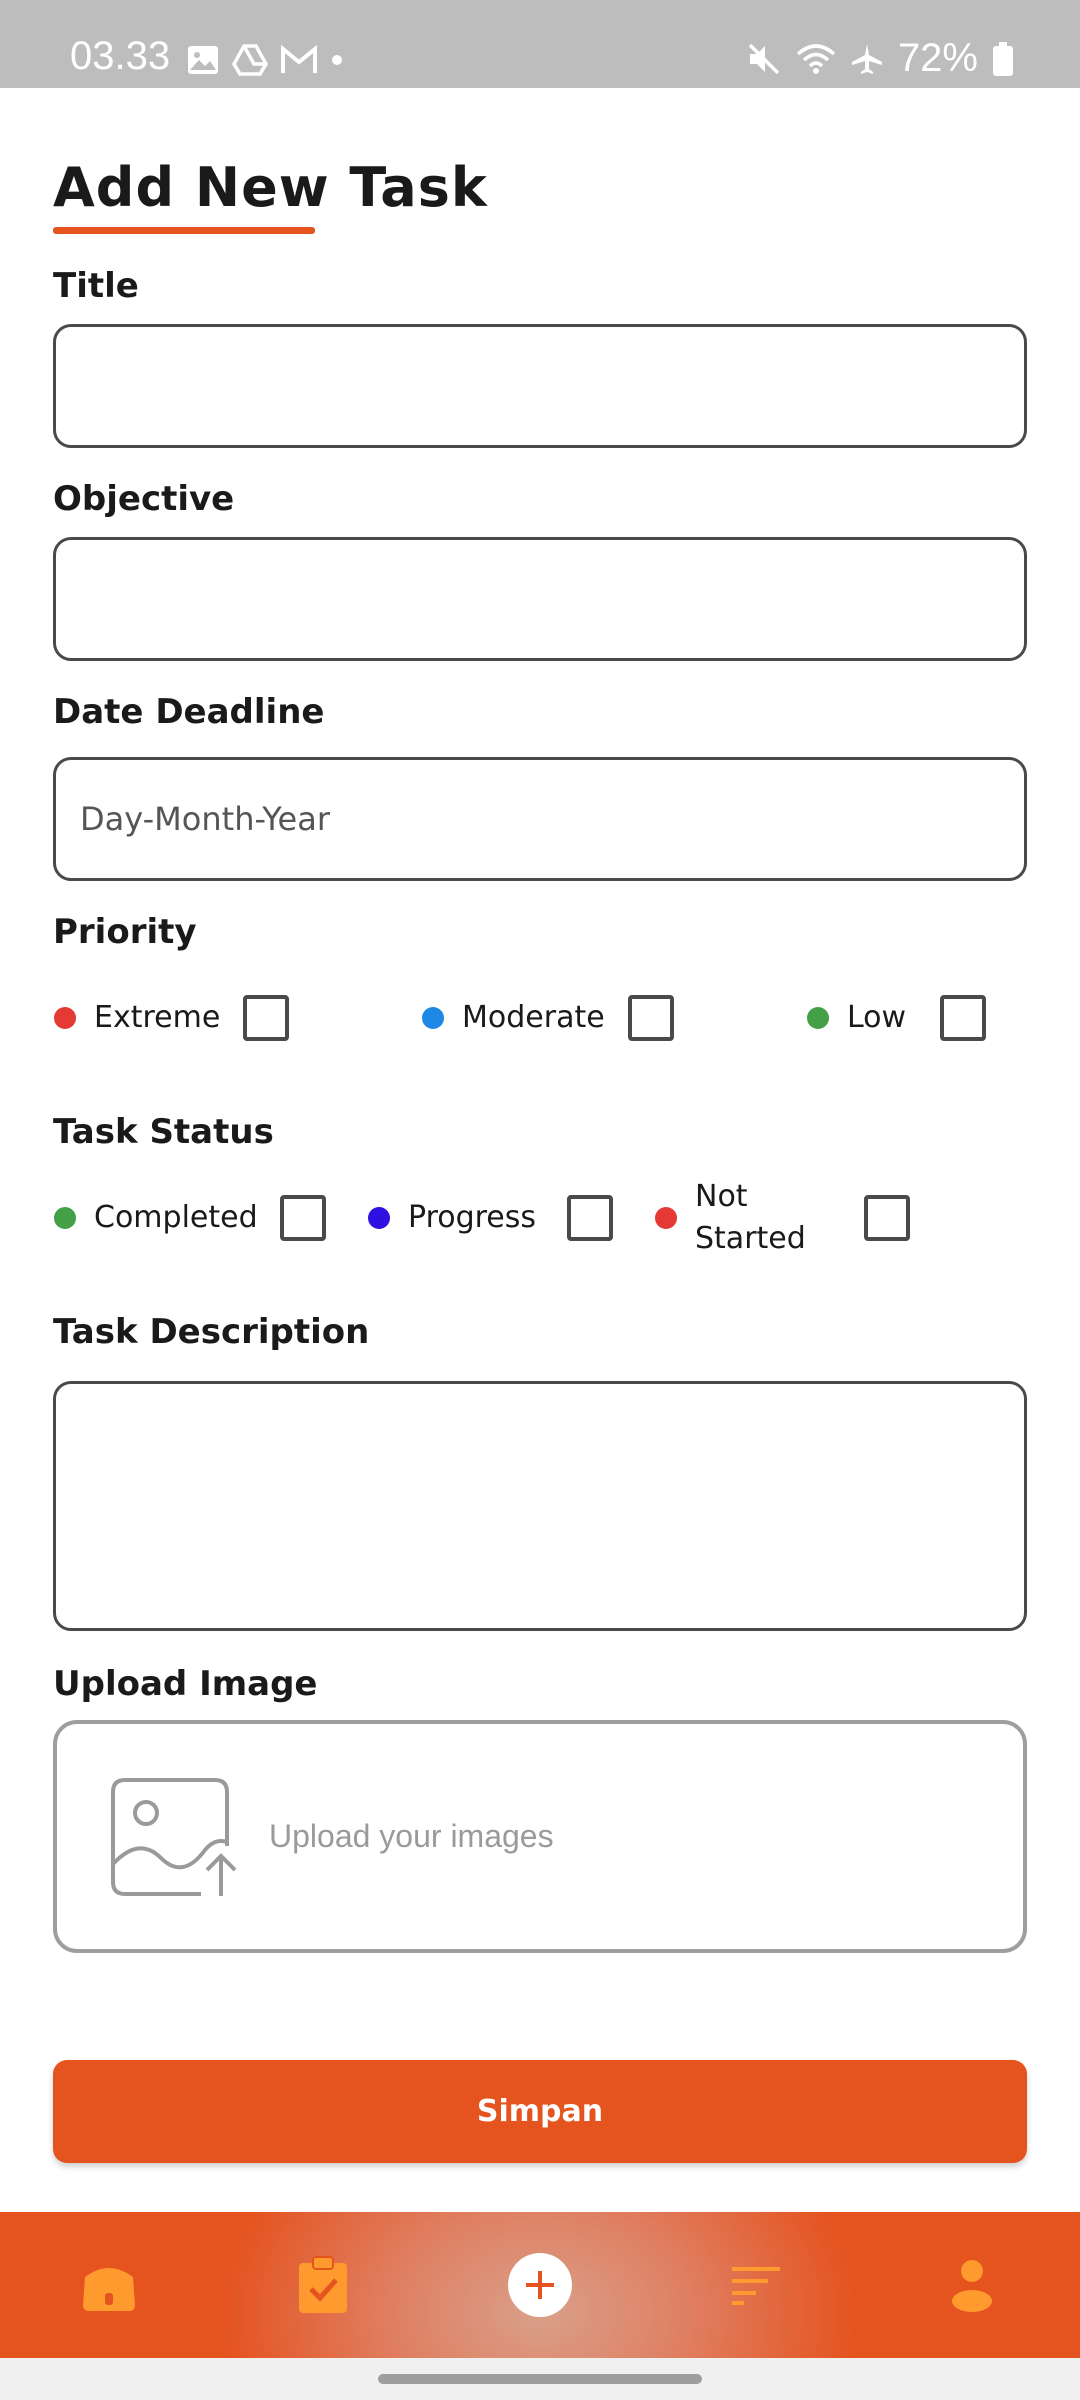  Describe the element at coordinates (144, 499) in the screenshot. I see `objective-label: Objective` at that location.